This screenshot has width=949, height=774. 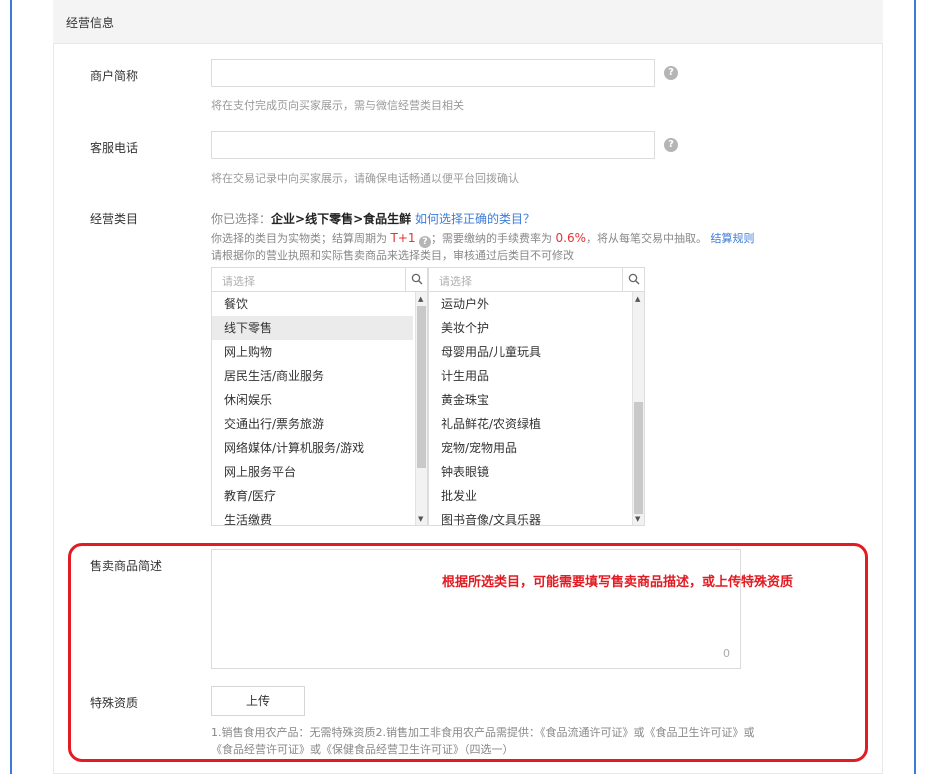 I want to click on category-option: 教育/医疗, so click(x=312, y=496).